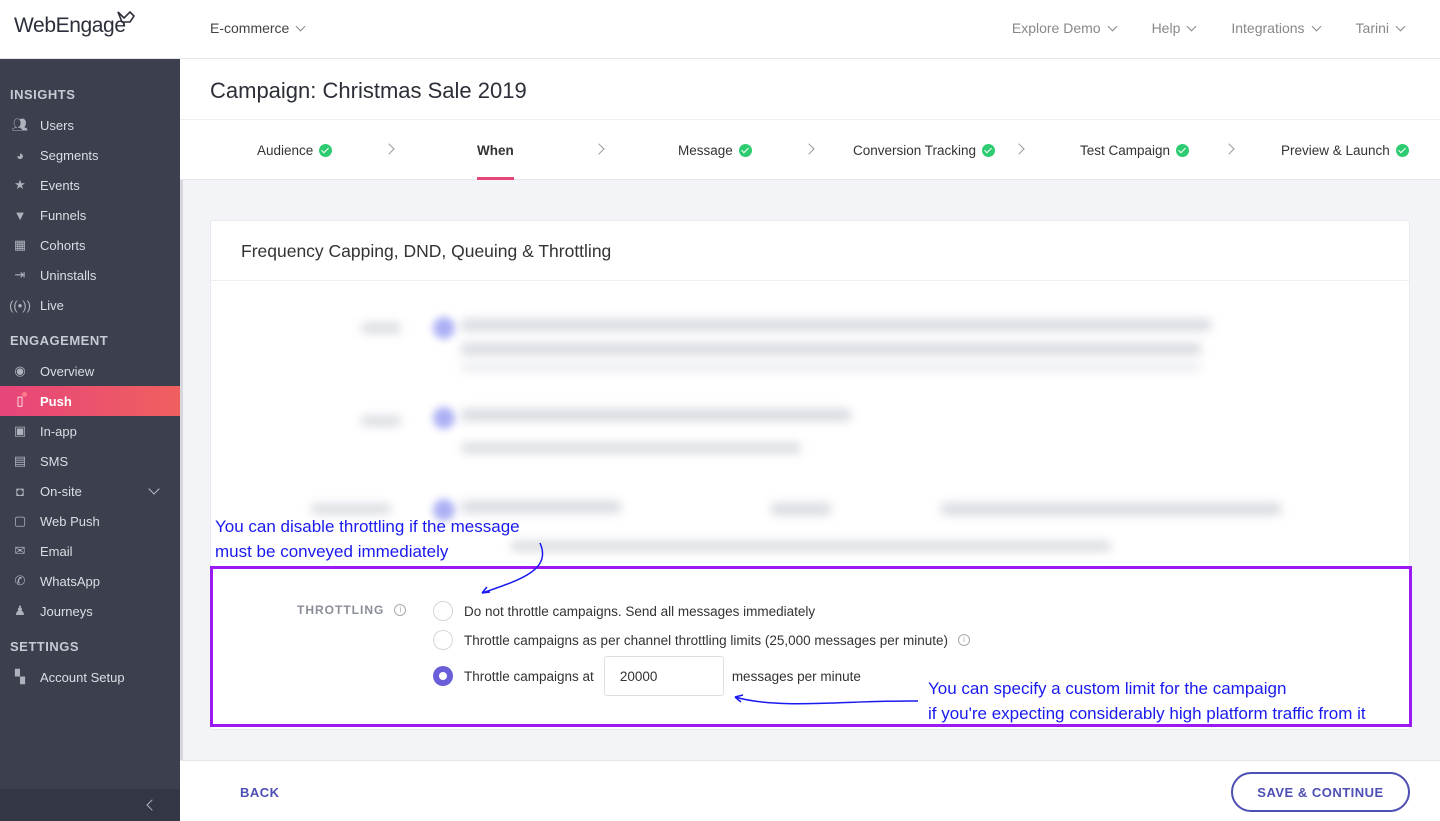 The width and height of the screenshot is (1440, 821). What do you see at coordinates (1065, 28) in the screenshot?
I see `explore-demo-menu: Explore Demo` at bounding box center [1065, 28].